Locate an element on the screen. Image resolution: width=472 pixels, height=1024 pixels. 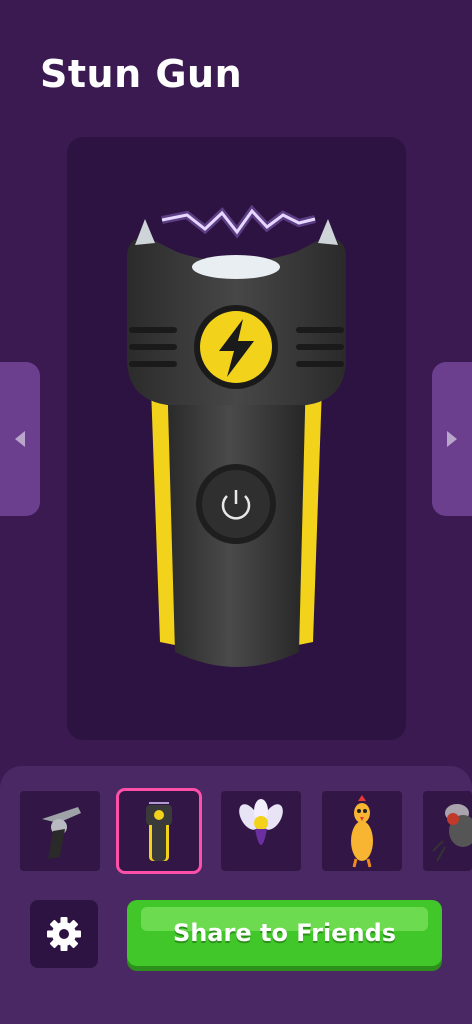
item-revolver is located at coordinates (60, 831).